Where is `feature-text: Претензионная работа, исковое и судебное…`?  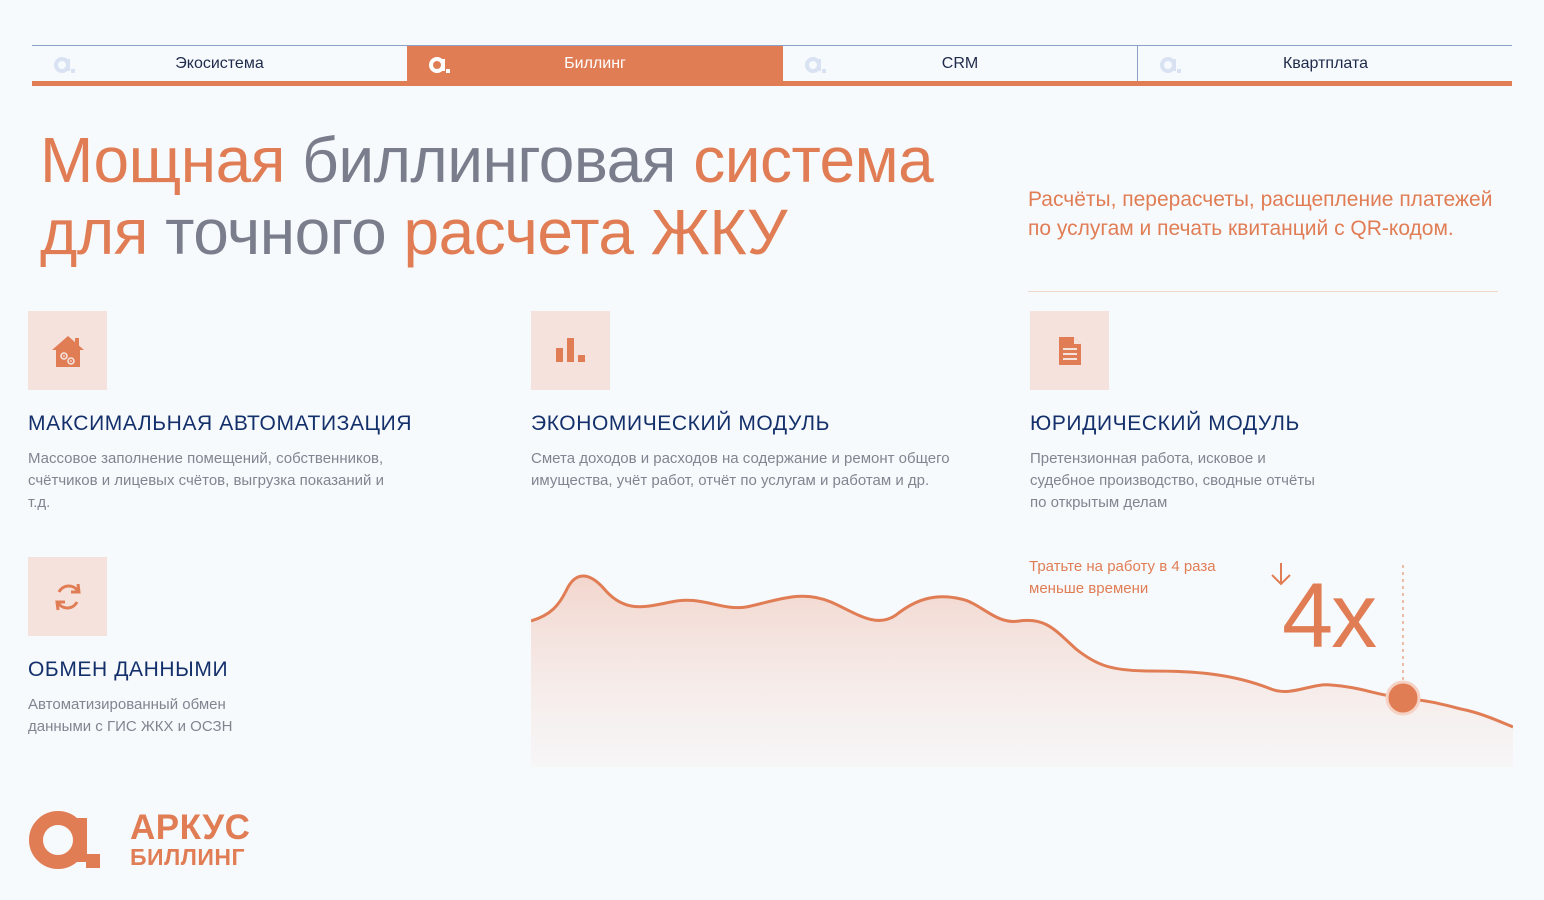
feature-text: Претензионная работа, исковое и судебное… is located at coordinates (1172, 480).